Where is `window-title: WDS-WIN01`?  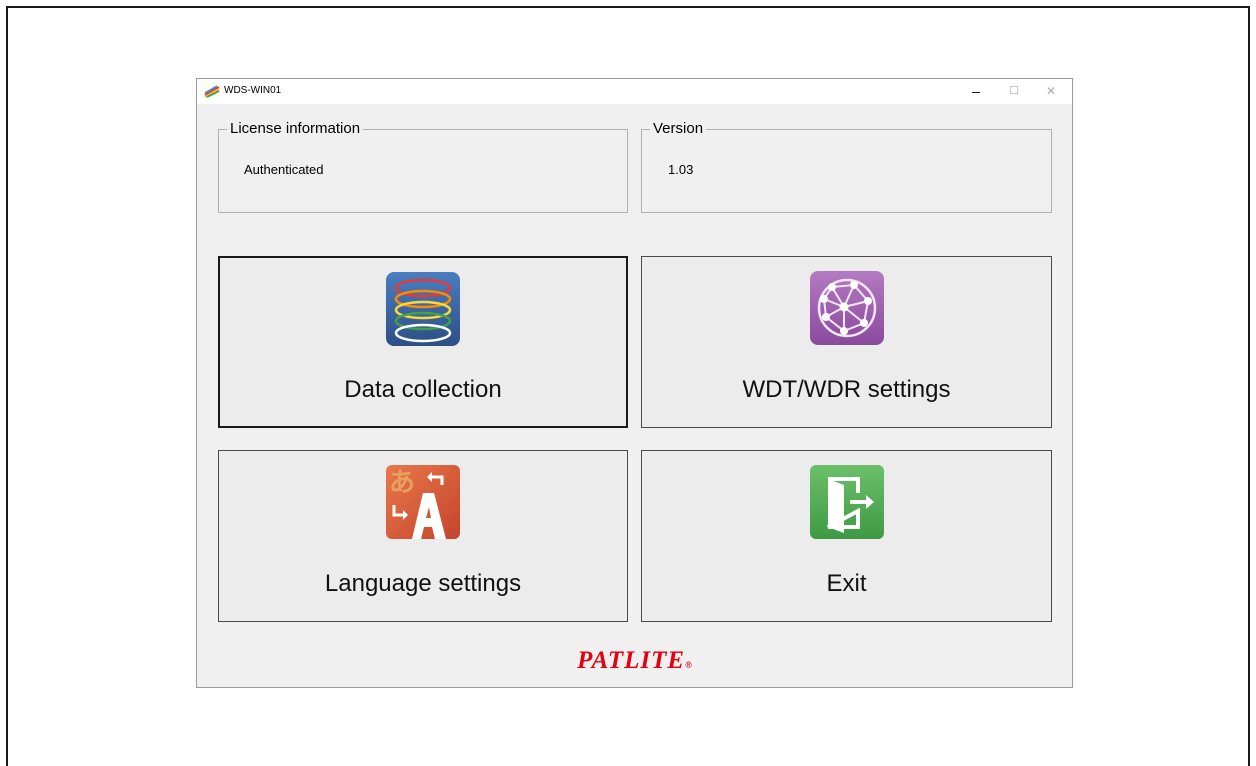
window-title: WDS-WIN01 is located at coordinates (253, 90).